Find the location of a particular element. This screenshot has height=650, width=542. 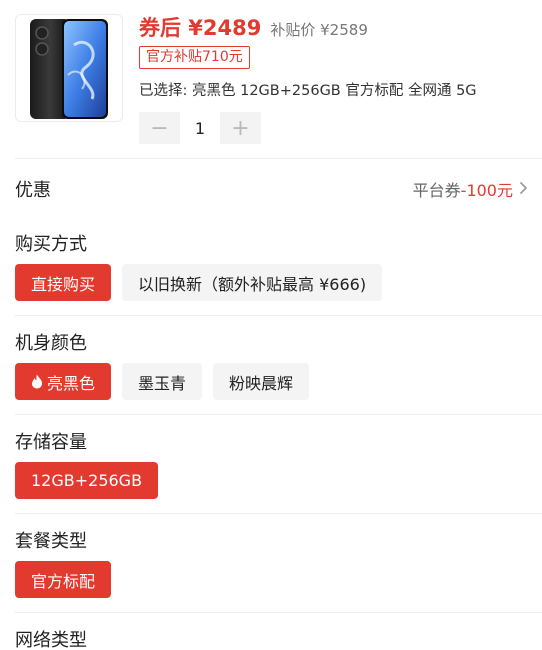

body-color-title: 机身颜色 is located at coordinates (51, 343).